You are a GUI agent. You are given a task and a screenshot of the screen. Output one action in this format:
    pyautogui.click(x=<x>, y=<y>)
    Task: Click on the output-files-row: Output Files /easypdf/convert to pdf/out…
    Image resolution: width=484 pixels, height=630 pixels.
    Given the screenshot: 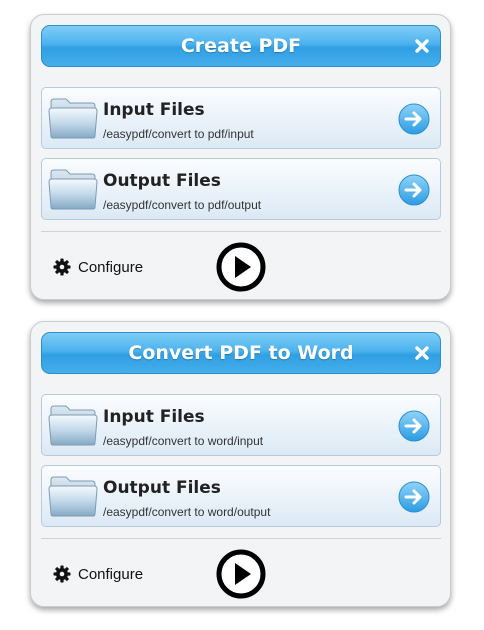 What is the action you would take?
    pyautogui.click(x=241, y=189)
    